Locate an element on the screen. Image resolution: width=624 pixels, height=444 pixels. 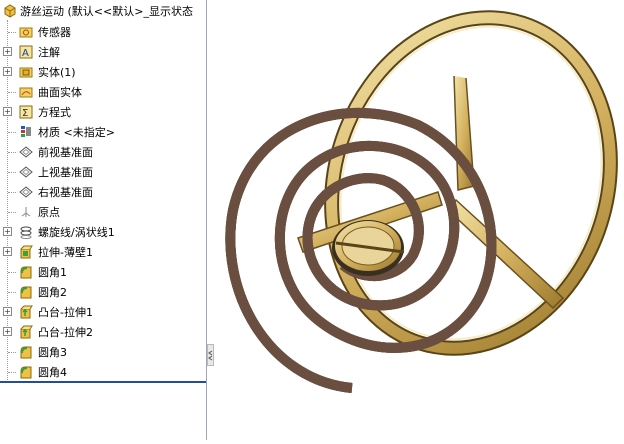
tree-item: + 拉伸-薄壁1 is located at coordinates (103, 252).